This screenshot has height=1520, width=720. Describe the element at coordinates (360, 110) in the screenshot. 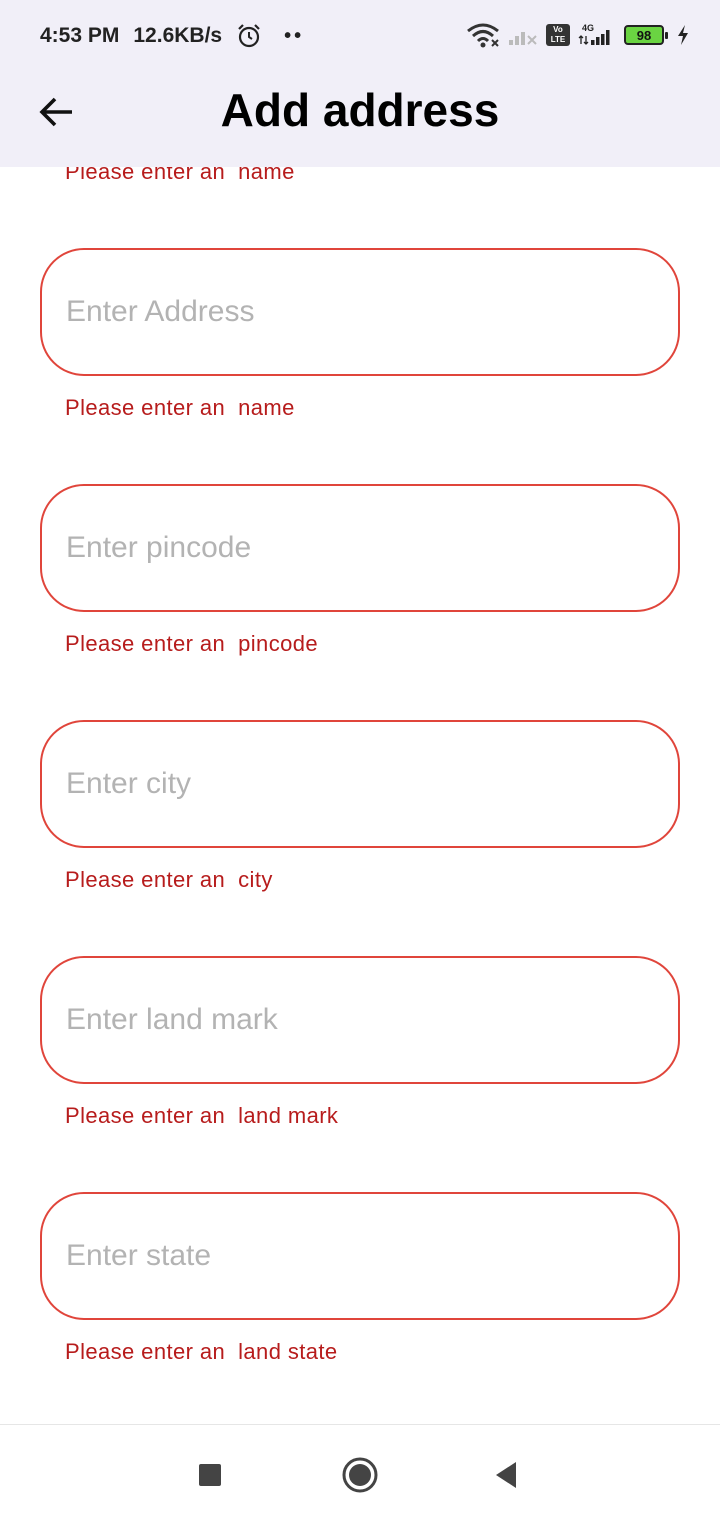

I see `page-title: Add address` at that location.